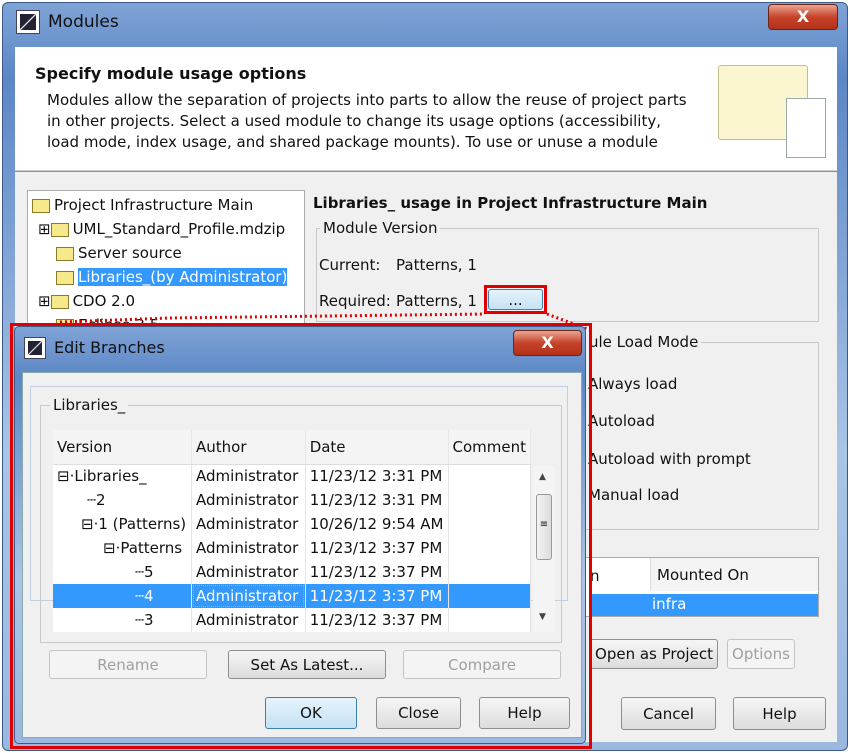  What do you see at coordinates (547, 343) in the screenshot?
I see `dialog-close-button: X` at bounding box center [547, 343].